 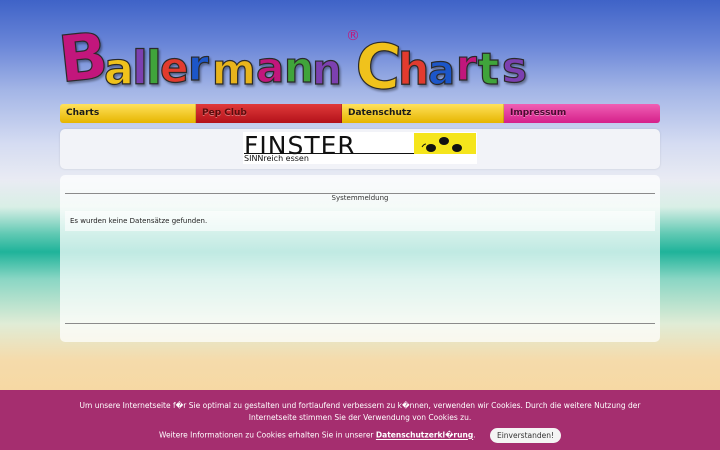 I want to click on ad-tagline: SINNreich essen, so click(x=276, y=158).